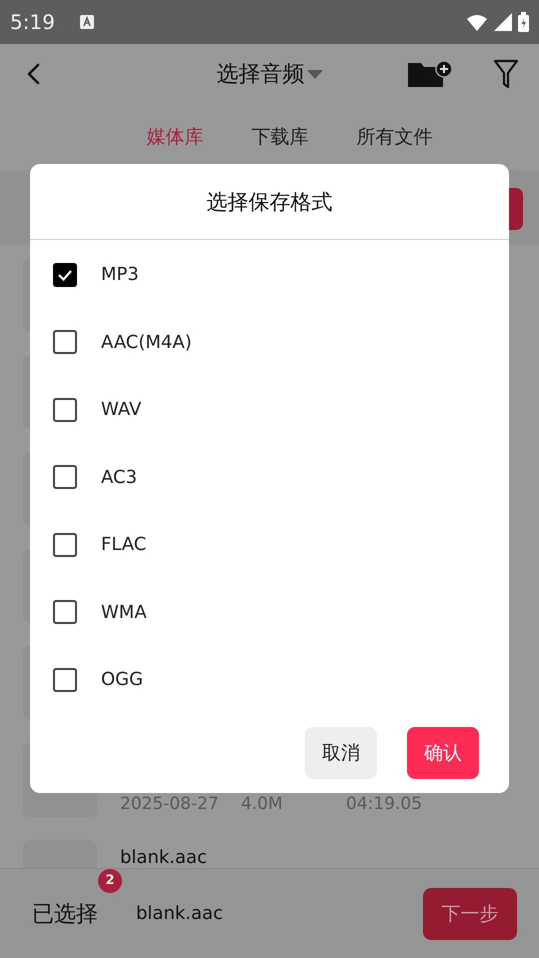 The image size is (539, 958). What do you see at coordinates (477, 22) in the screenshot?
I see `wifi-icon` at bounding box center [477, 22].